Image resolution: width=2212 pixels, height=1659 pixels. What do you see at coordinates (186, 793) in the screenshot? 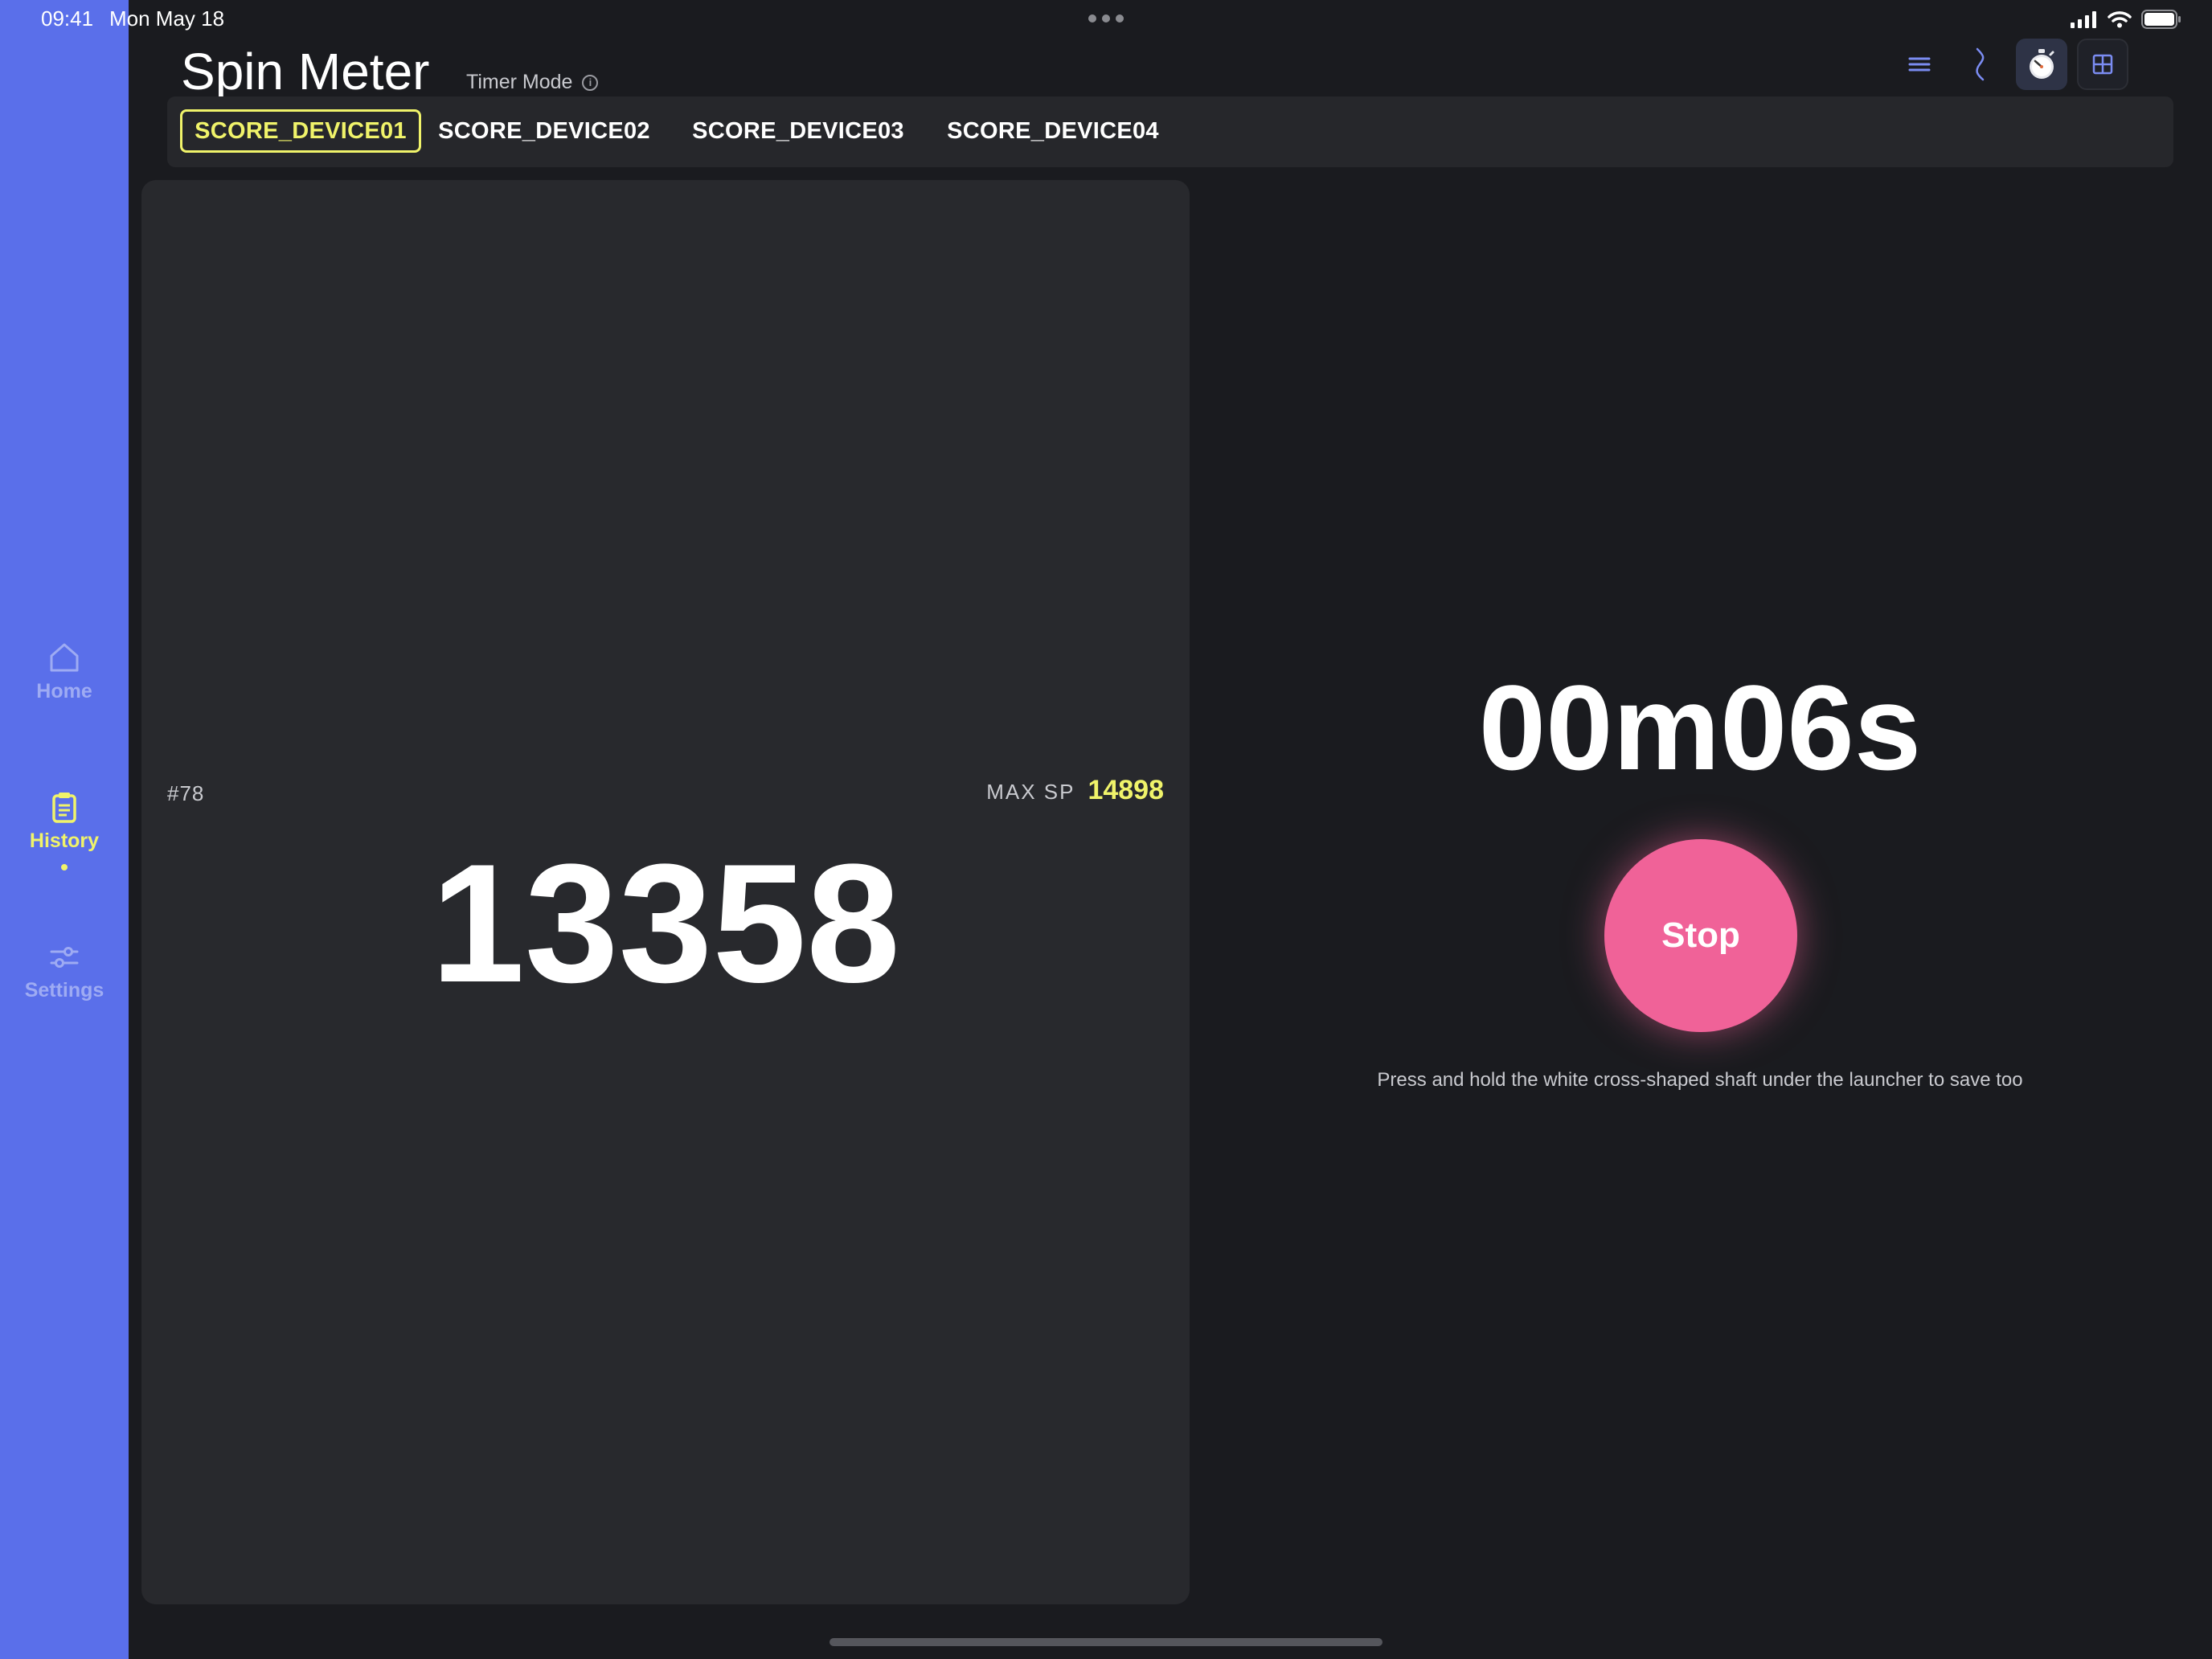
I see `session-number: #78` at bounding box center [186, 793].